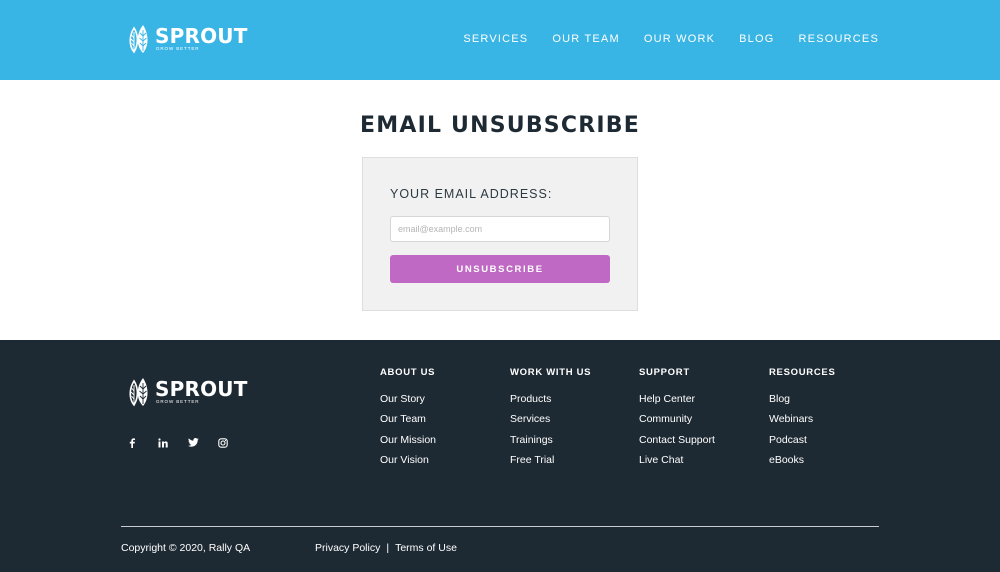 The image size is (1000, 572). What do you see at coordinates (679, 39) in the screenshot?
I see `nav-our-work: OUR WORK` at bounding box center [679, 39].